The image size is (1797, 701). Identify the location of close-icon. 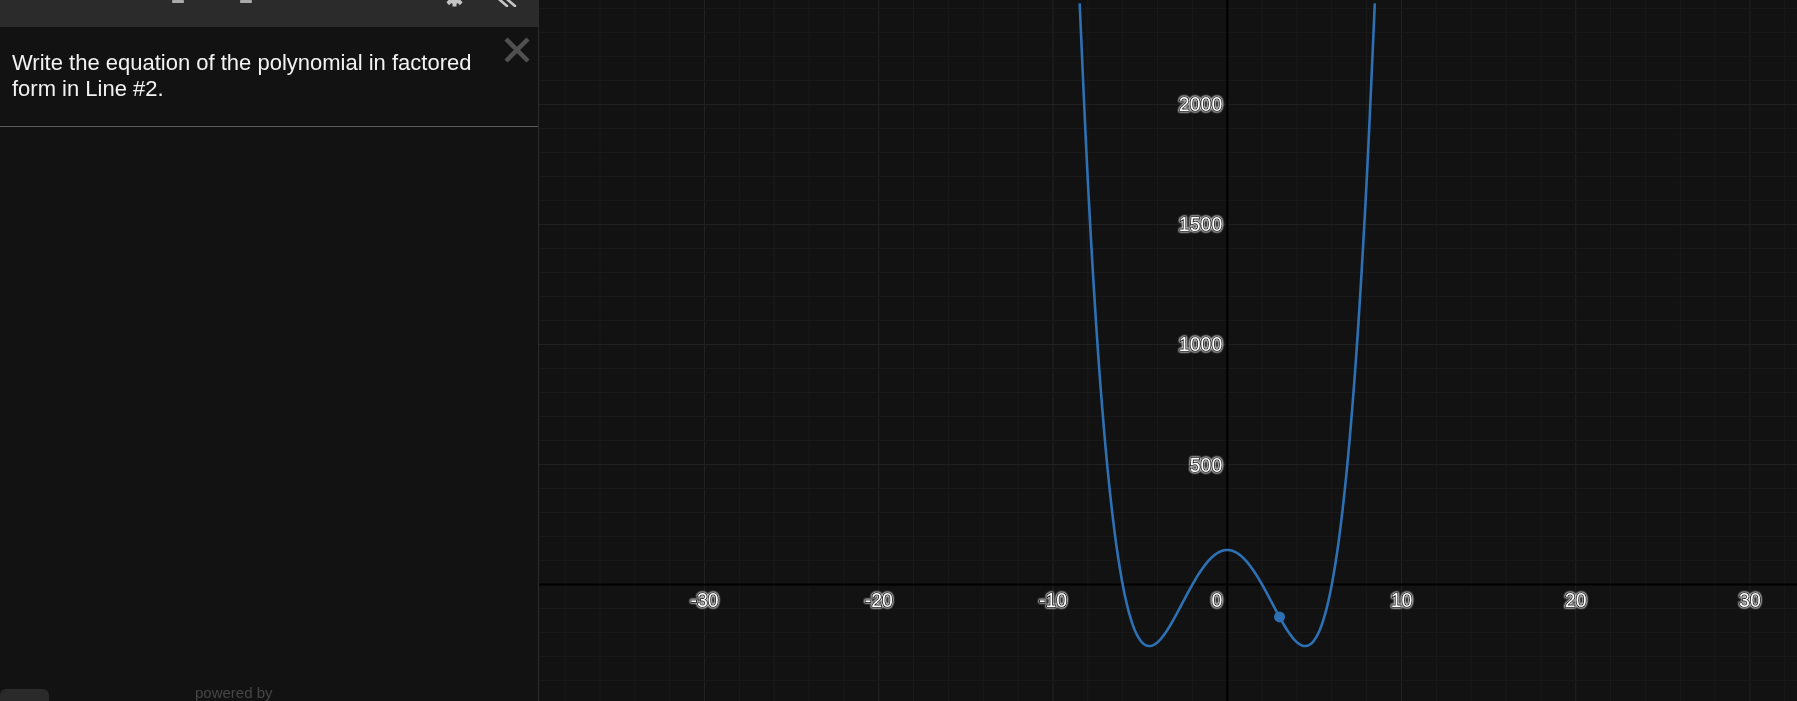
(517, 50).